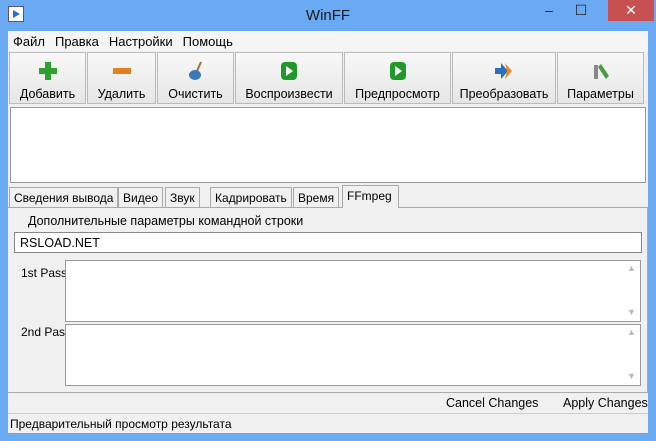  I want to click on remove-label: Удалить, so click(121, 94).